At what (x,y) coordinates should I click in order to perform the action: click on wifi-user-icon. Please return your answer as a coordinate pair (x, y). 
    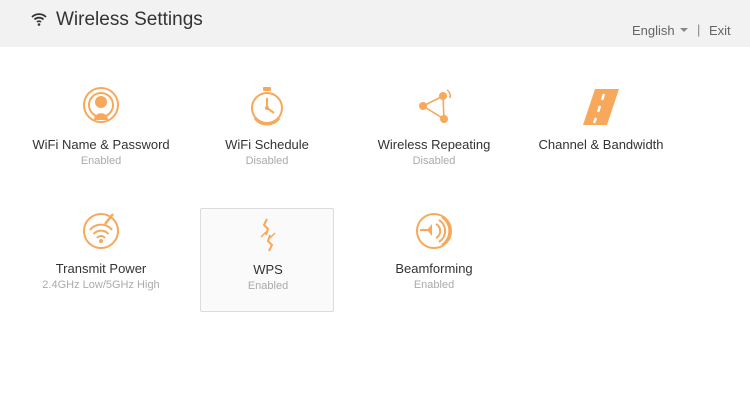
    Looking at the image, I should click on (101, 105).